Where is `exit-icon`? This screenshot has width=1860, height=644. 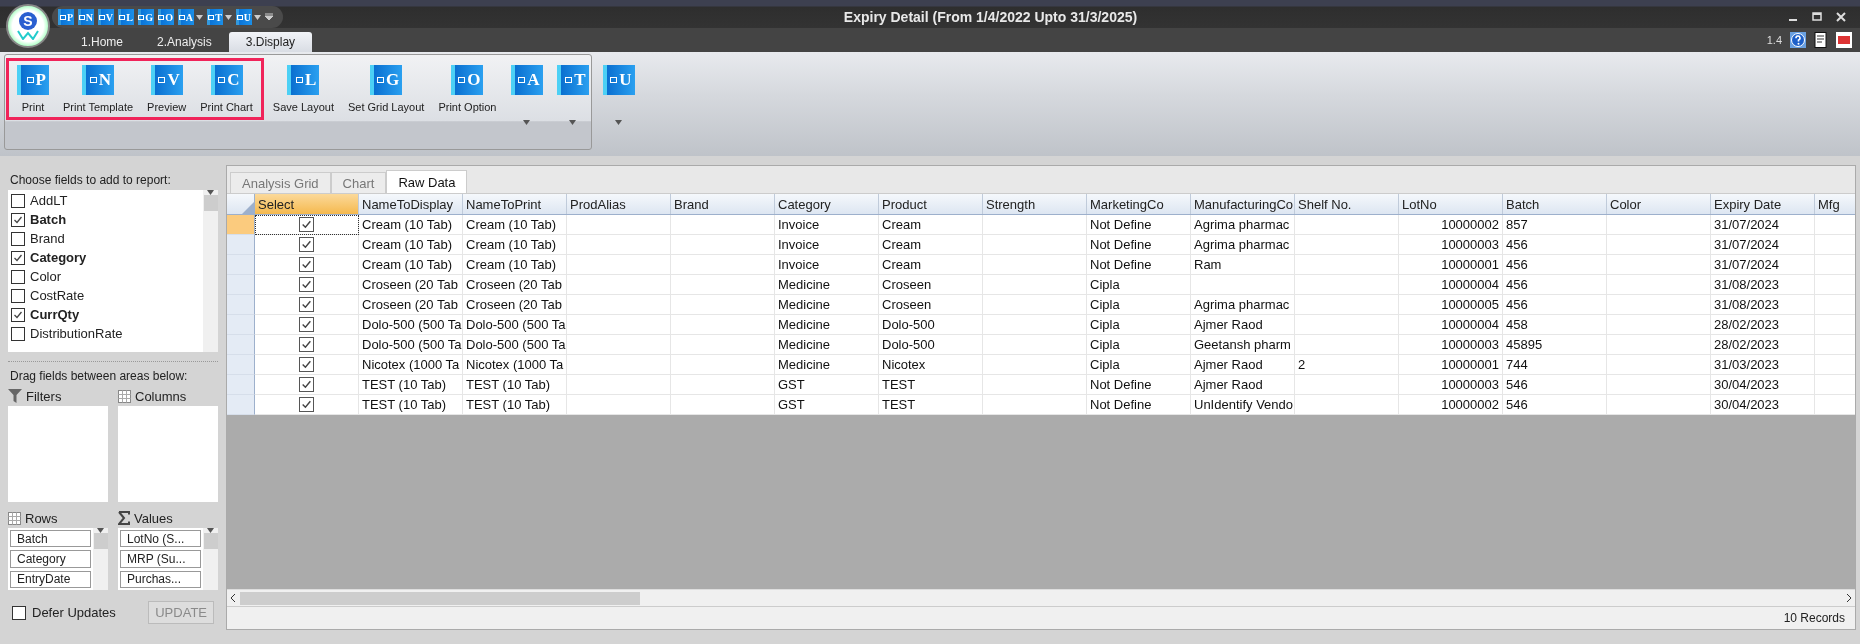
exit-icon is located at coordinates (1844, 40).